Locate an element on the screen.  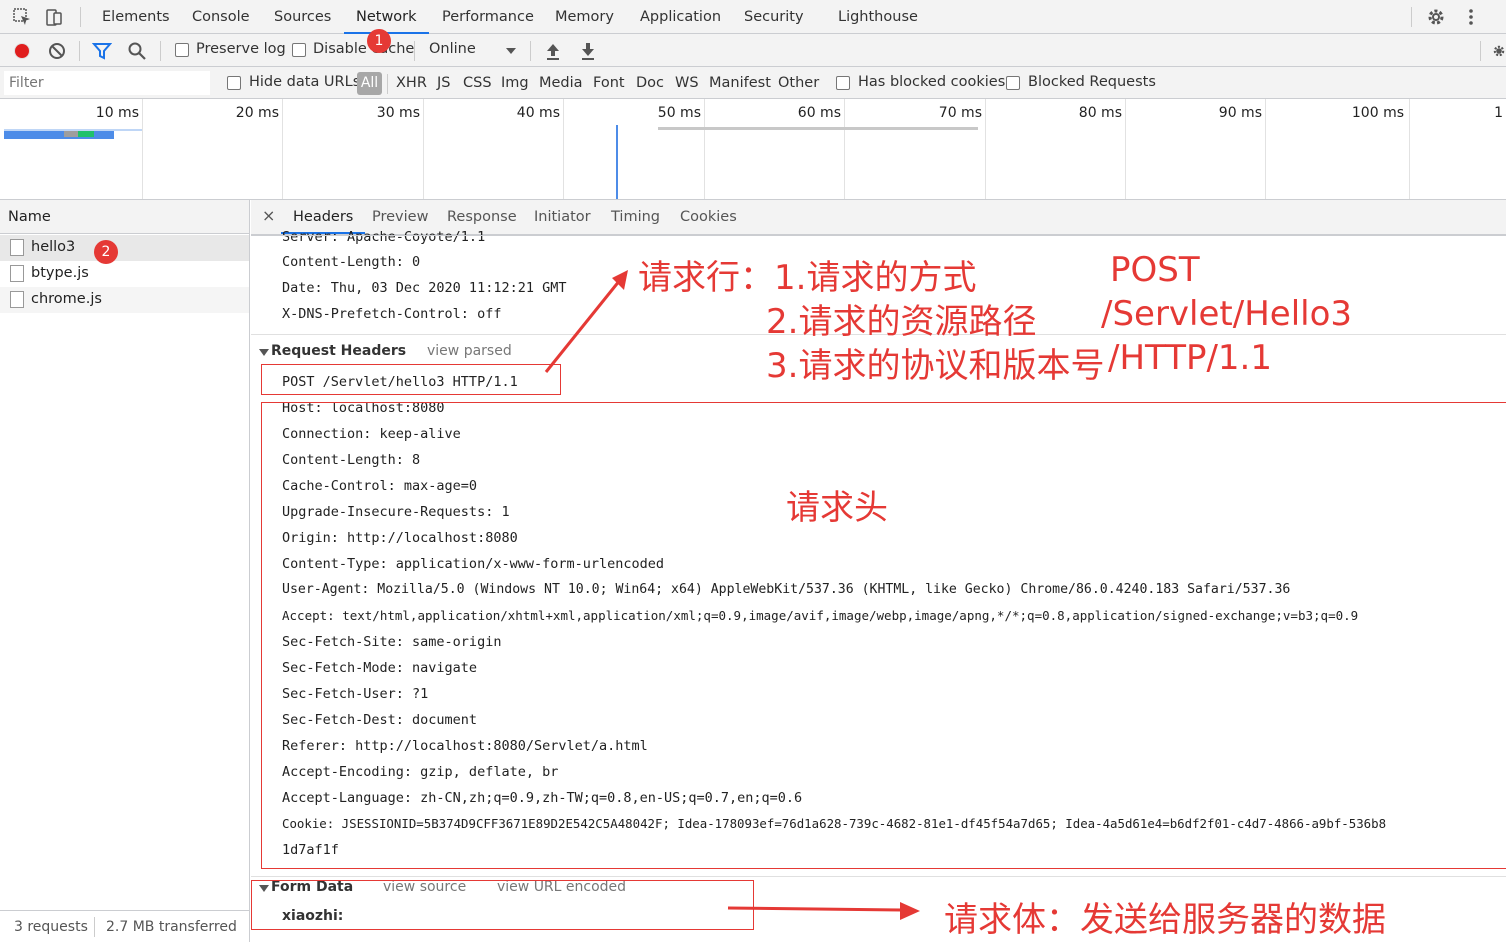
disable-cache-checkbox is located at coordinates (299, 50).